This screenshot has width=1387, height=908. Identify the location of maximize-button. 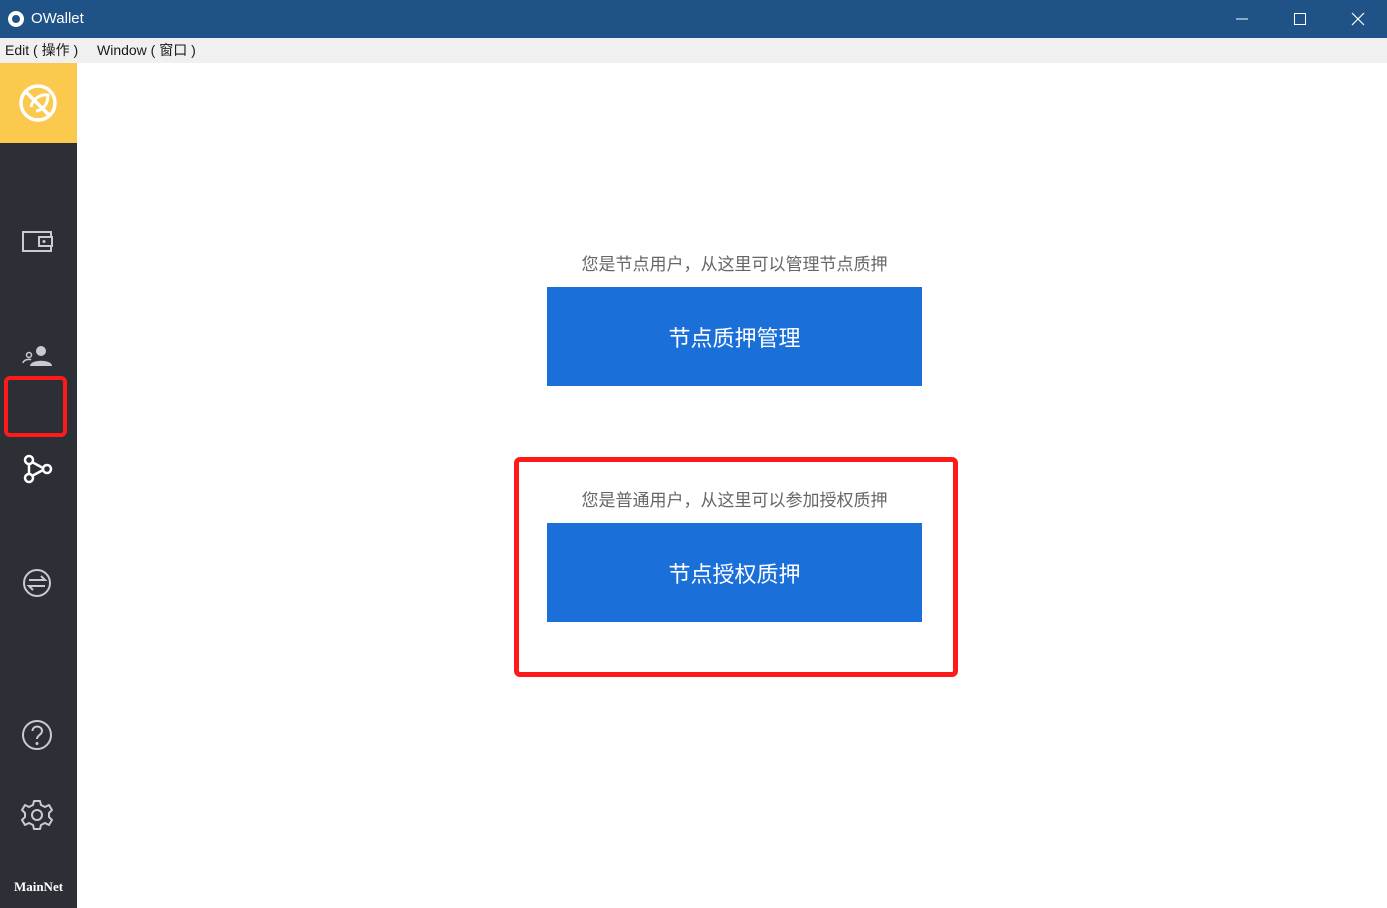
(1300, 19).